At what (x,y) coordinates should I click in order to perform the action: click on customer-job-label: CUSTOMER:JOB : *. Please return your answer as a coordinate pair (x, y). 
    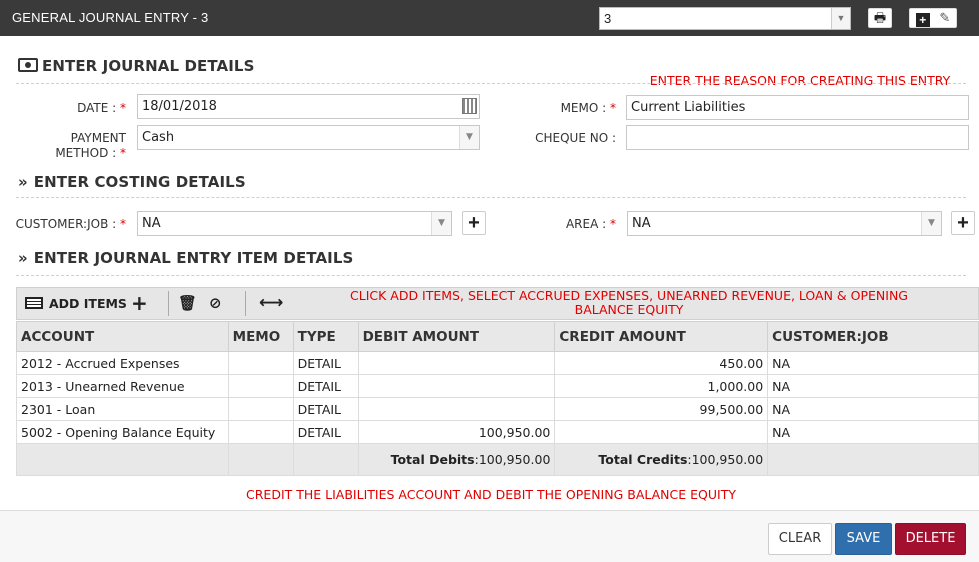
    Looking at the image, I should click on (70, 224).